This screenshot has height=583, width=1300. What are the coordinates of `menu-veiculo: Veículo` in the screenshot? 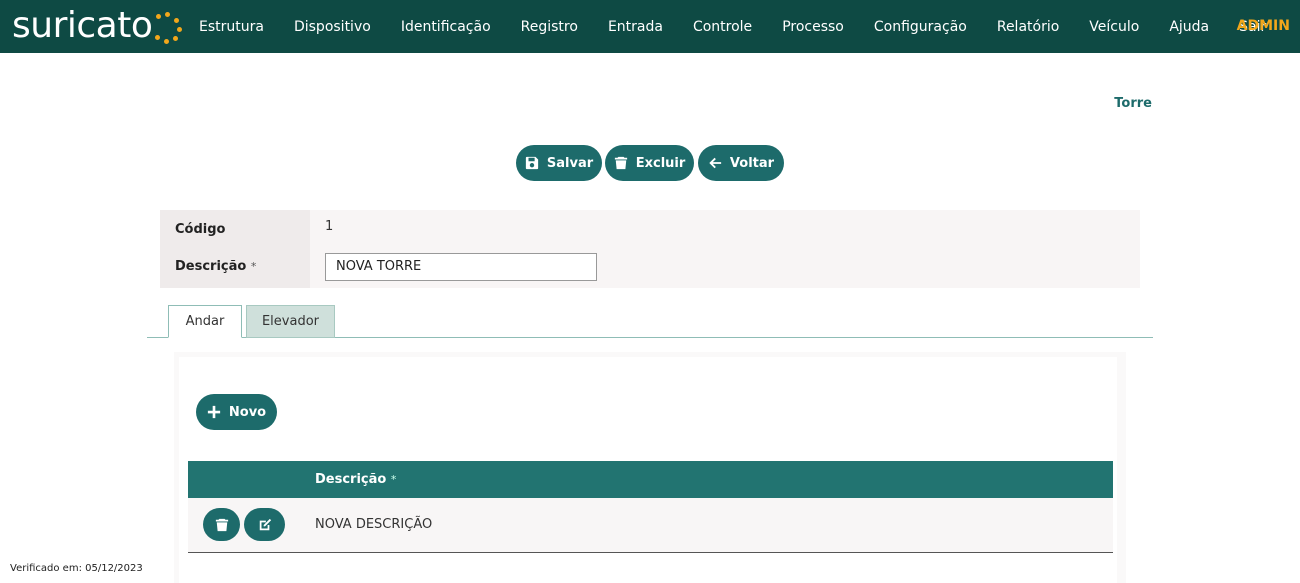 It's located at (1114, 27).